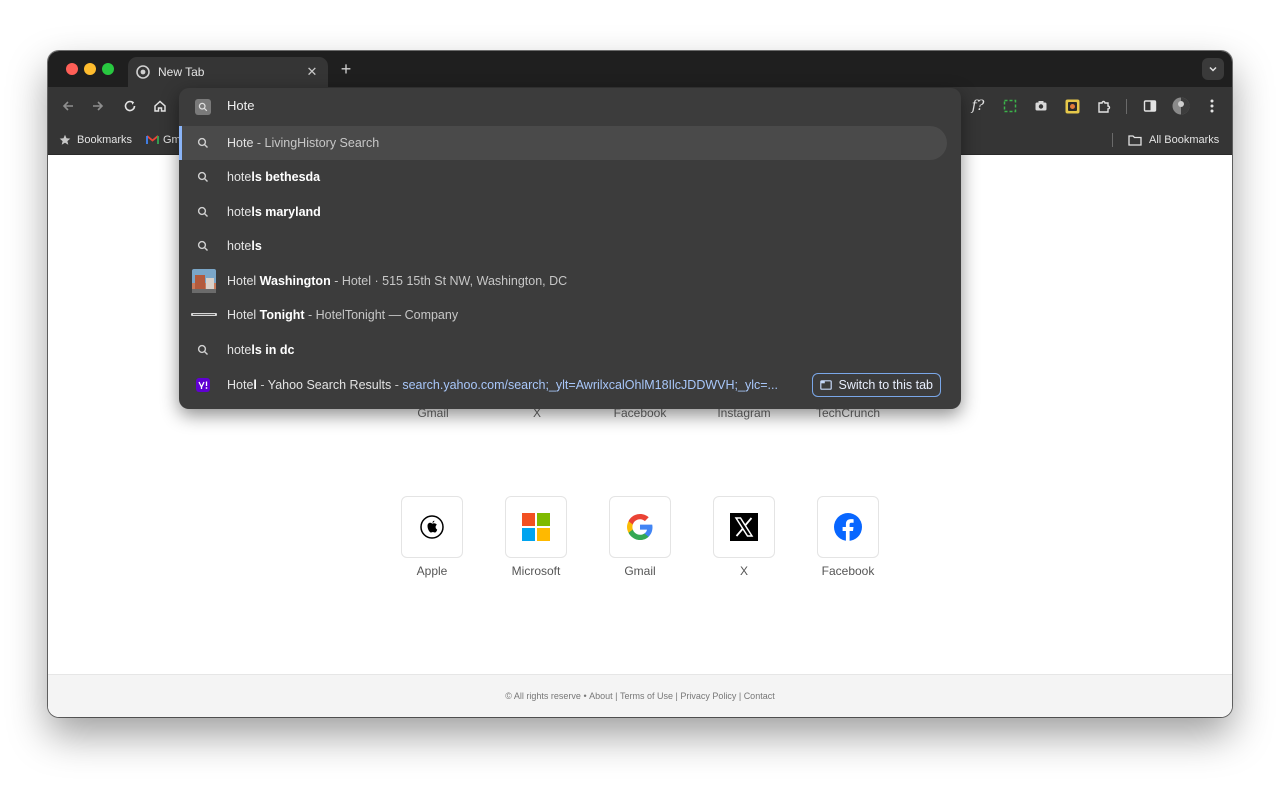 Image resolution: width=1280 pixels, height=800 pixels. Describe the element at coordinates (1150, 106) in the screenshot. I see `side-panel-button` at that location.